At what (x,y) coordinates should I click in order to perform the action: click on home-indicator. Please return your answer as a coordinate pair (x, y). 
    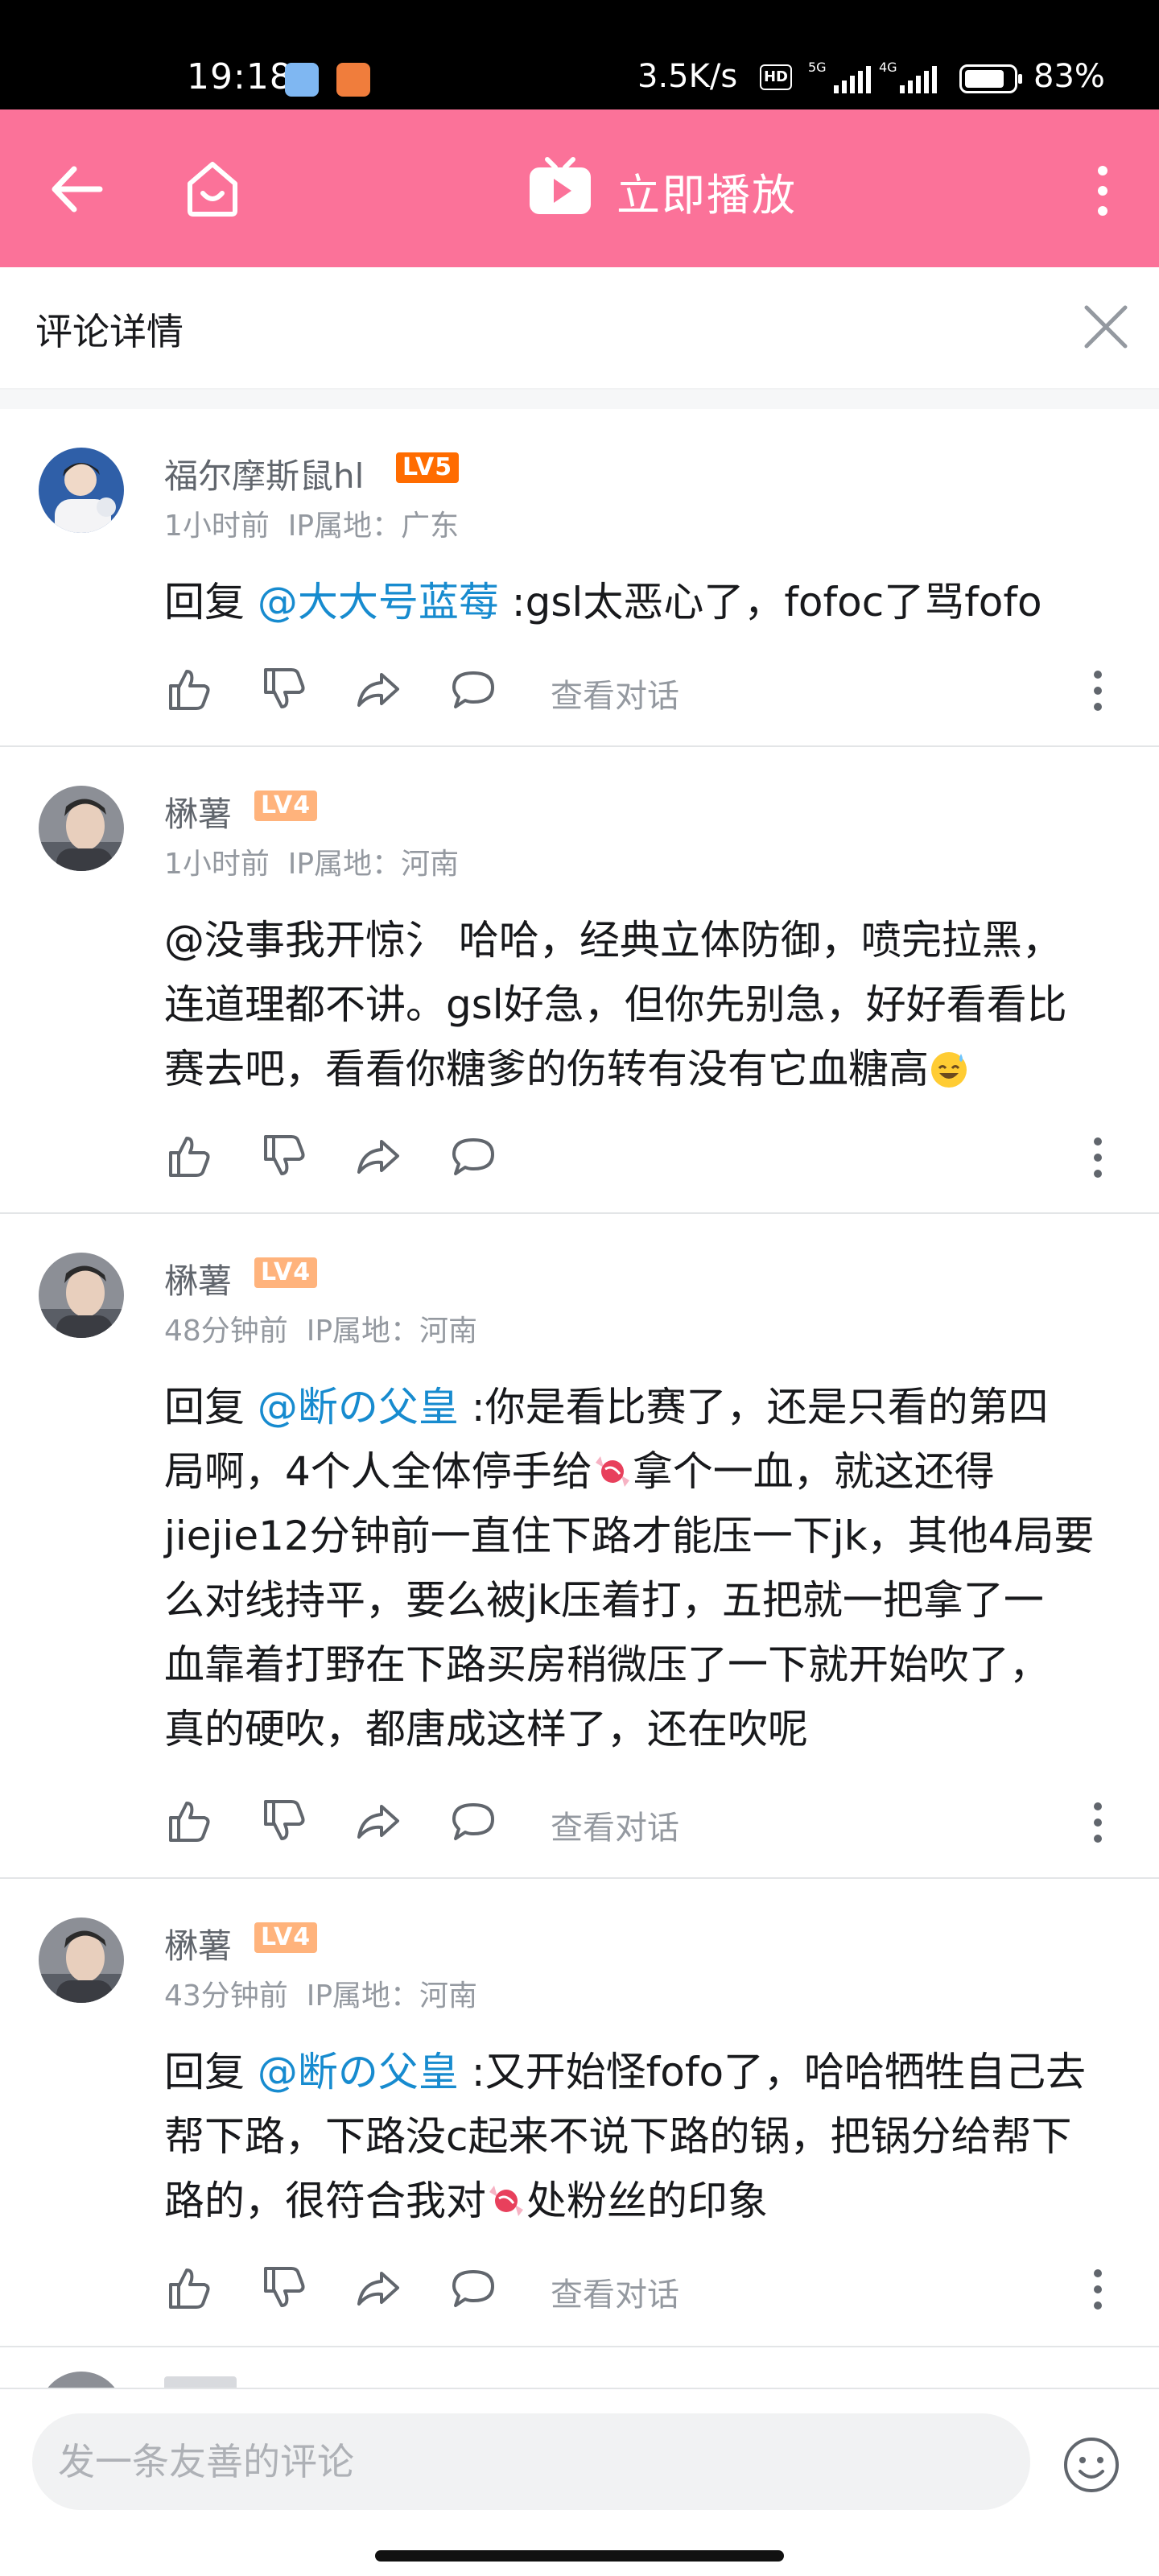
    Looking at the image, I should click on (579, 2556).